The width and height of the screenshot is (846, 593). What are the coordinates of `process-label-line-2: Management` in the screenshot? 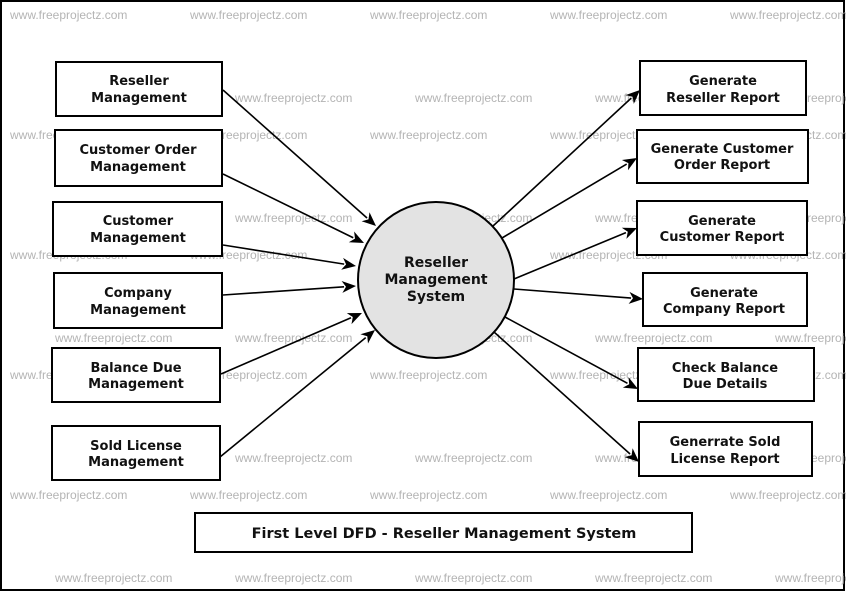 It's located at (435, 280).